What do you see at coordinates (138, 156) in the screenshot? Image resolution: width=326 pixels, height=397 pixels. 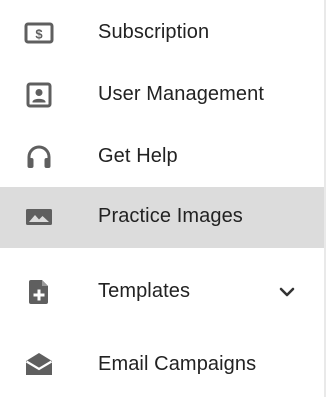 I see `menu-item-label: Get Help` at bounding box center [138, 156].